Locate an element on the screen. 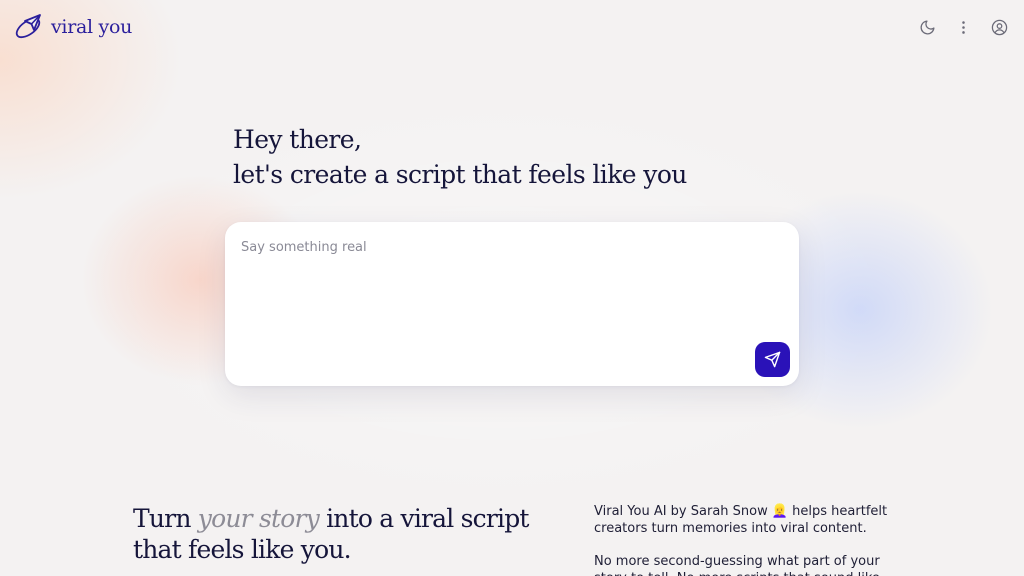 The height and width of the screenshot is (576, 1024). more-options-button is located at coordinates (963, 27).